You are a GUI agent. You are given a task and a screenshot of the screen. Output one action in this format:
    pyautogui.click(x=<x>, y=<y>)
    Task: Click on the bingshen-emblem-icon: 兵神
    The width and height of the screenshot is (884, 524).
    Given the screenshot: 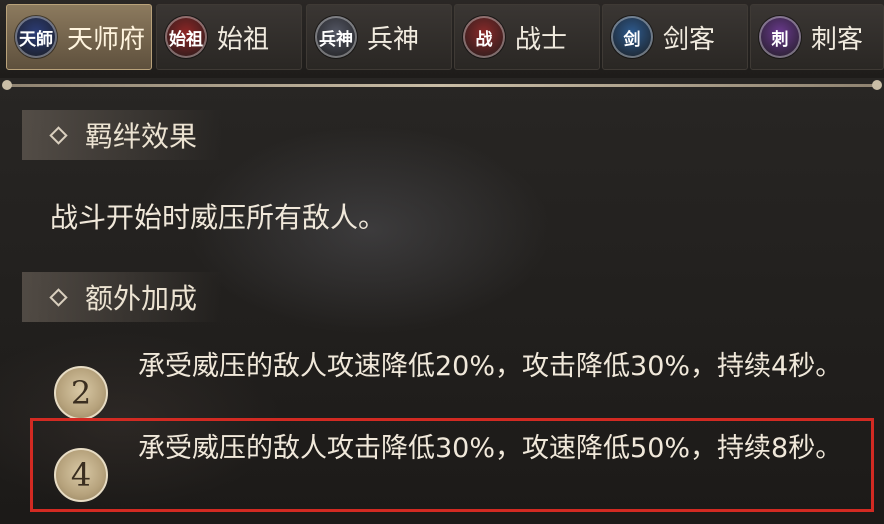 What is the action you would take?
    pyautogui.click(x=336, y=37)
    